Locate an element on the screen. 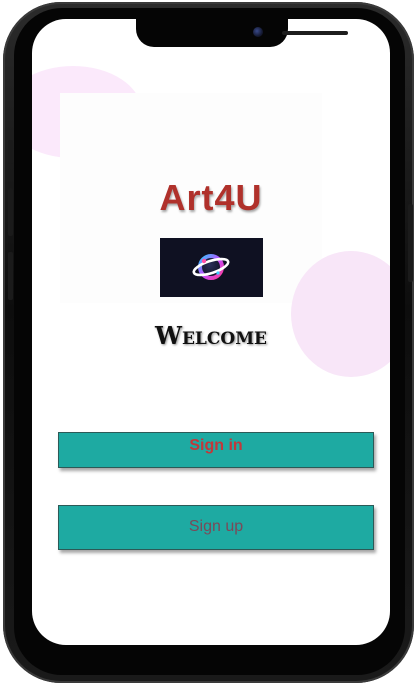 Image resolution: width=418 pixels, height=687 pixels. silent-switch is located at coordinates (10, 152).